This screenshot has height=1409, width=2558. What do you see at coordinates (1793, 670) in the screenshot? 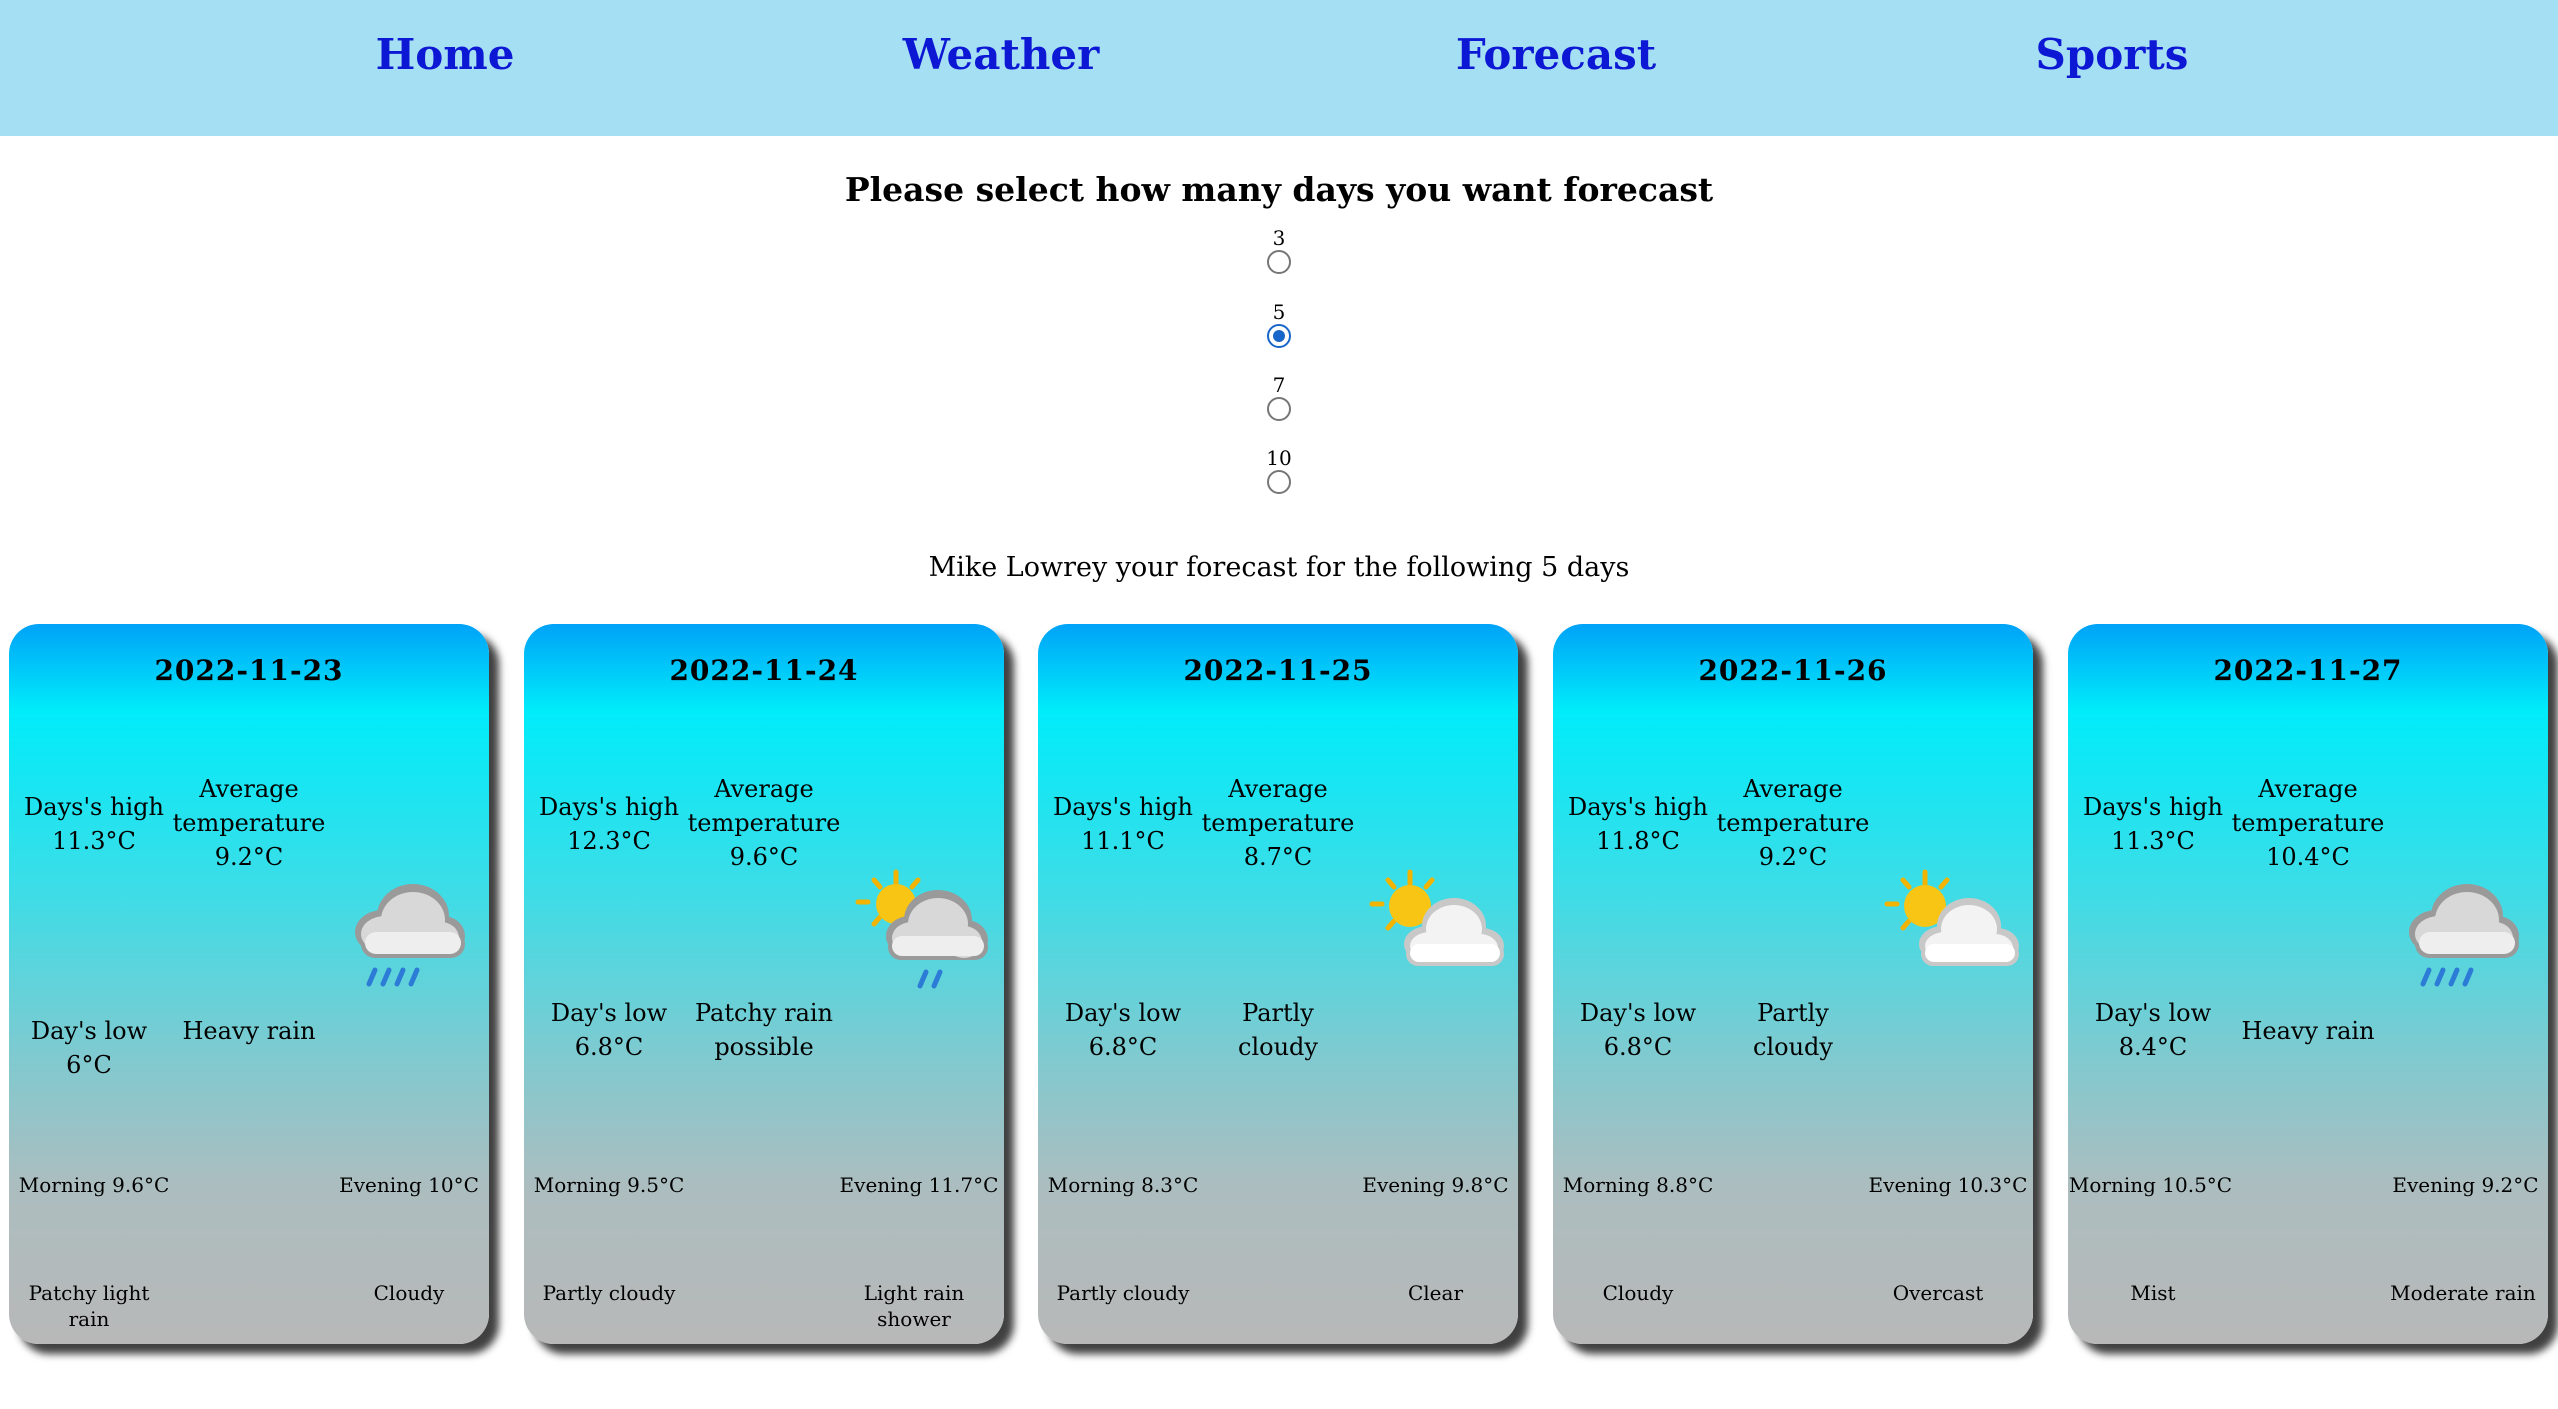
I see `card-date: 2022-11-26` at bounding box center [1793, 670].